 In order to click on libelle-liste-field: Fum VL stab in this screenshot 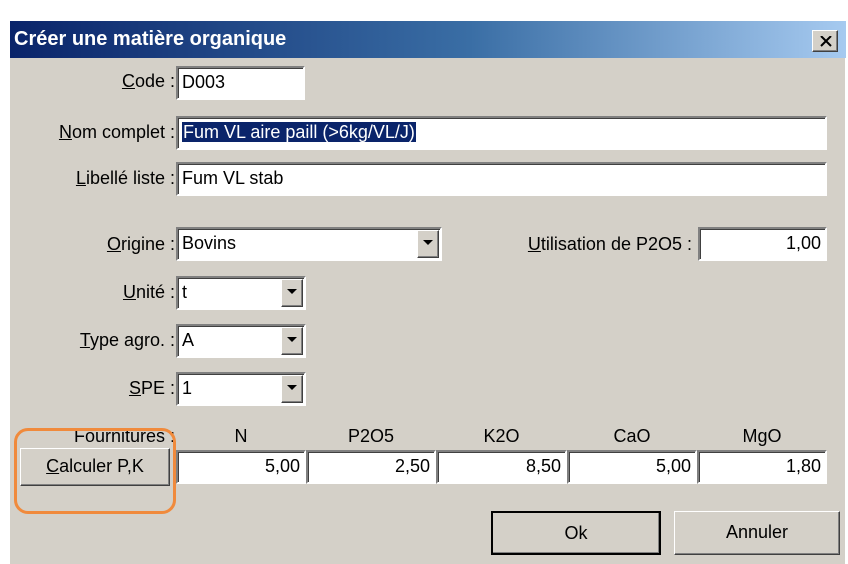, I will do `click(501, 179)`.